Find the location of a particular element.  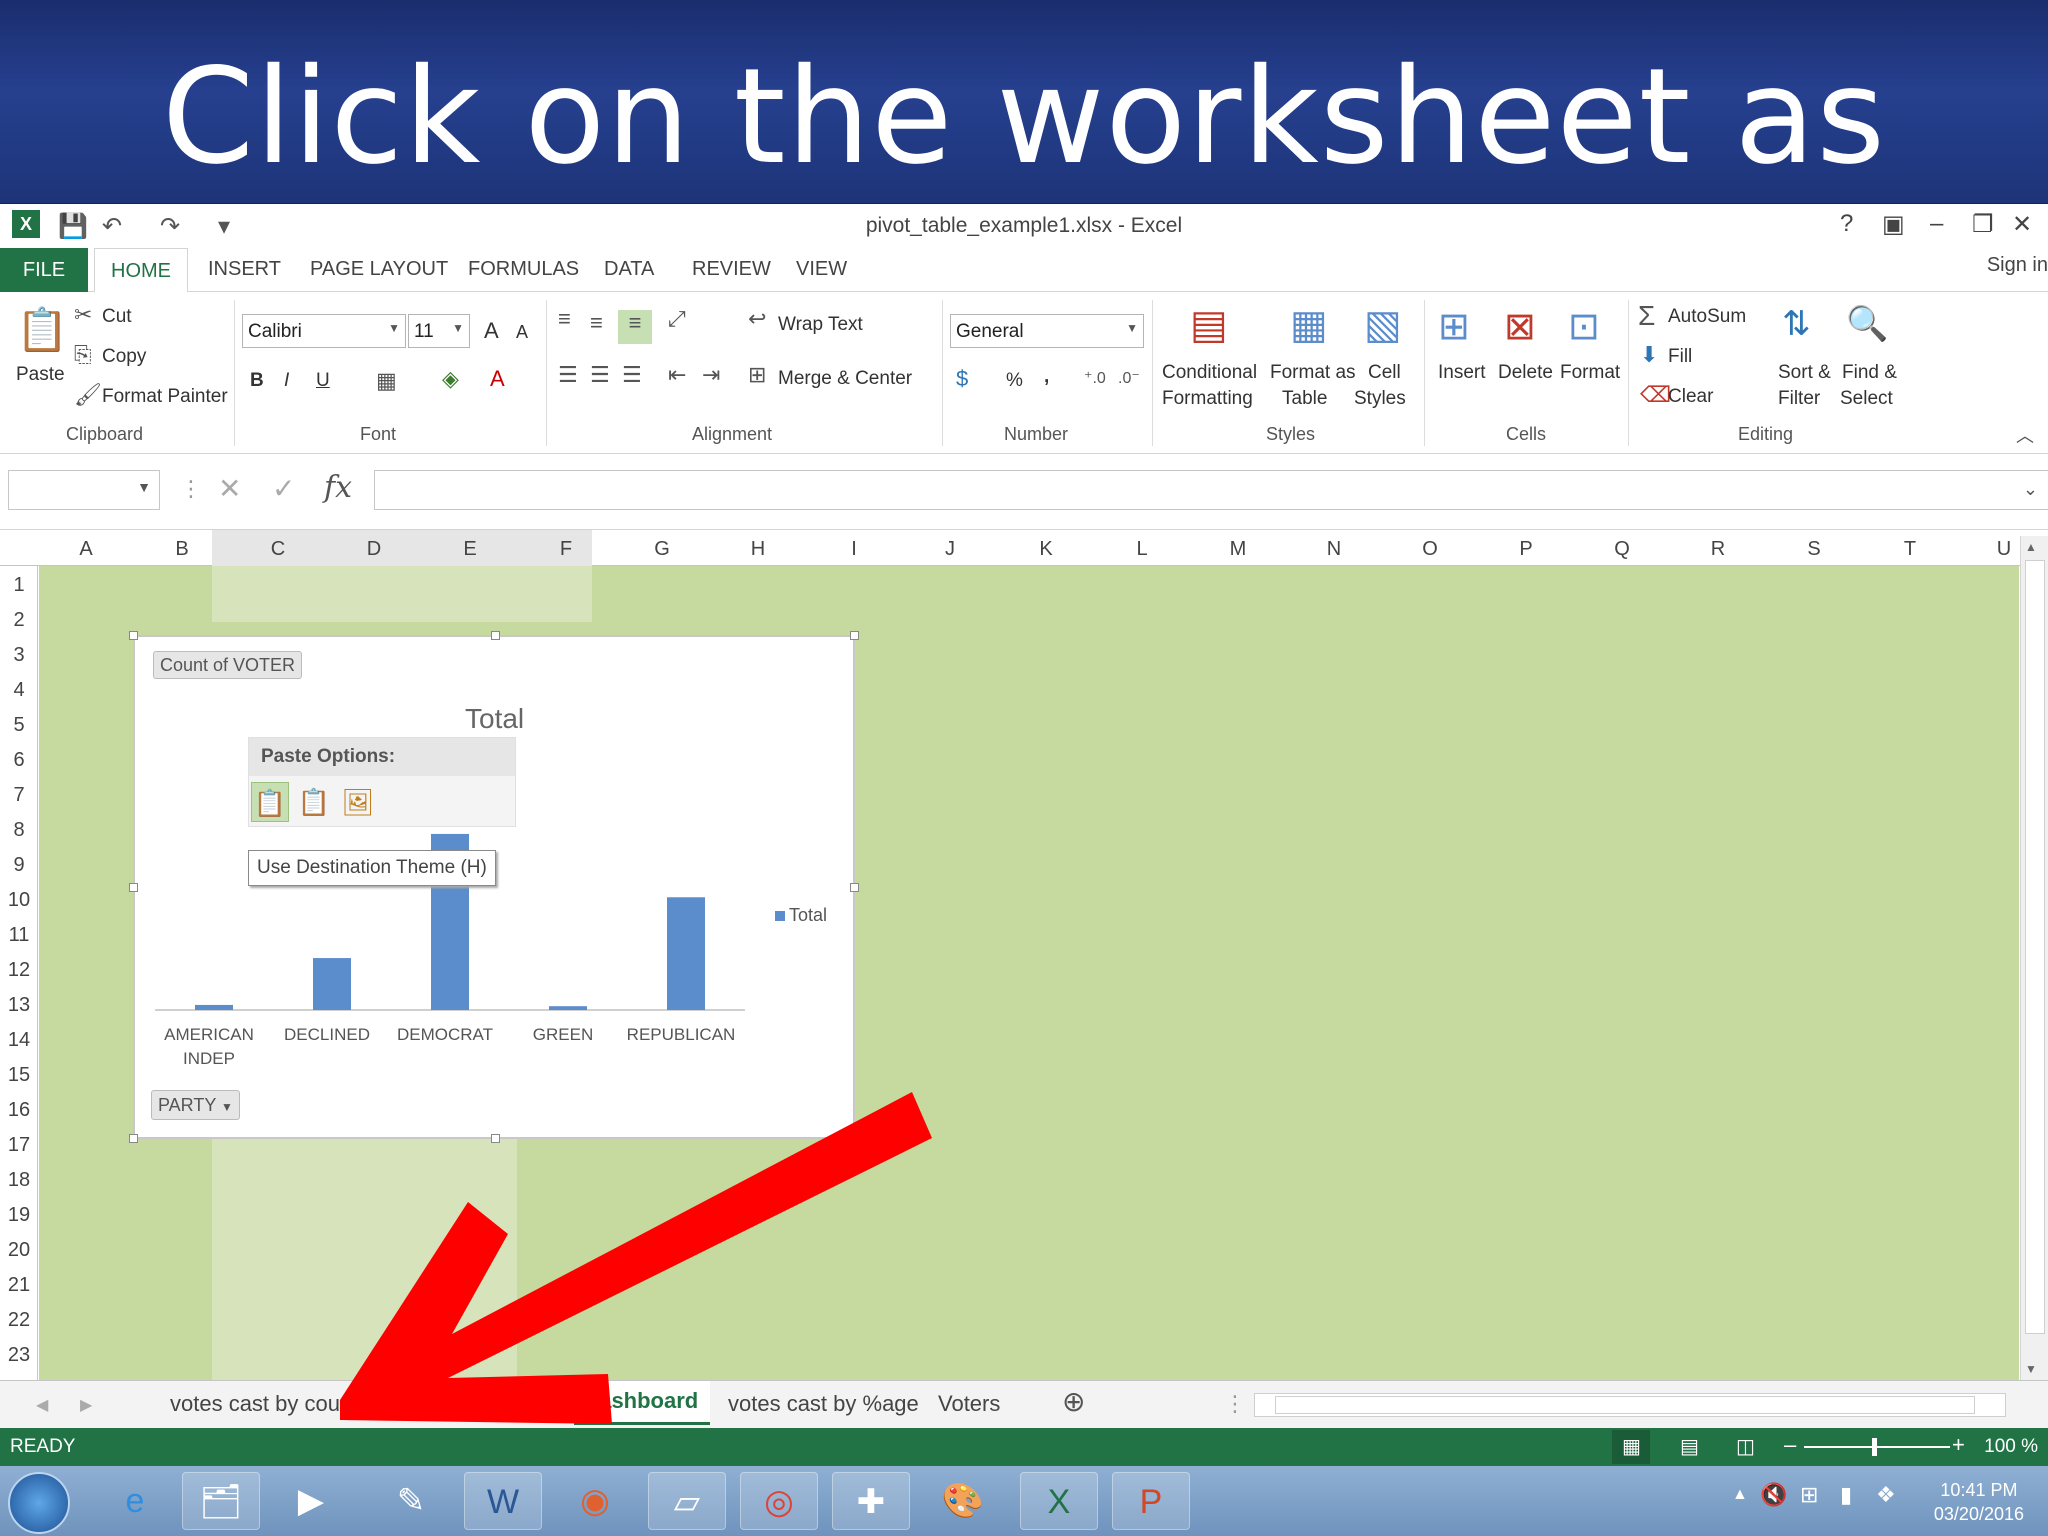

cut-button: Cut is located at coordinates (117, 317).